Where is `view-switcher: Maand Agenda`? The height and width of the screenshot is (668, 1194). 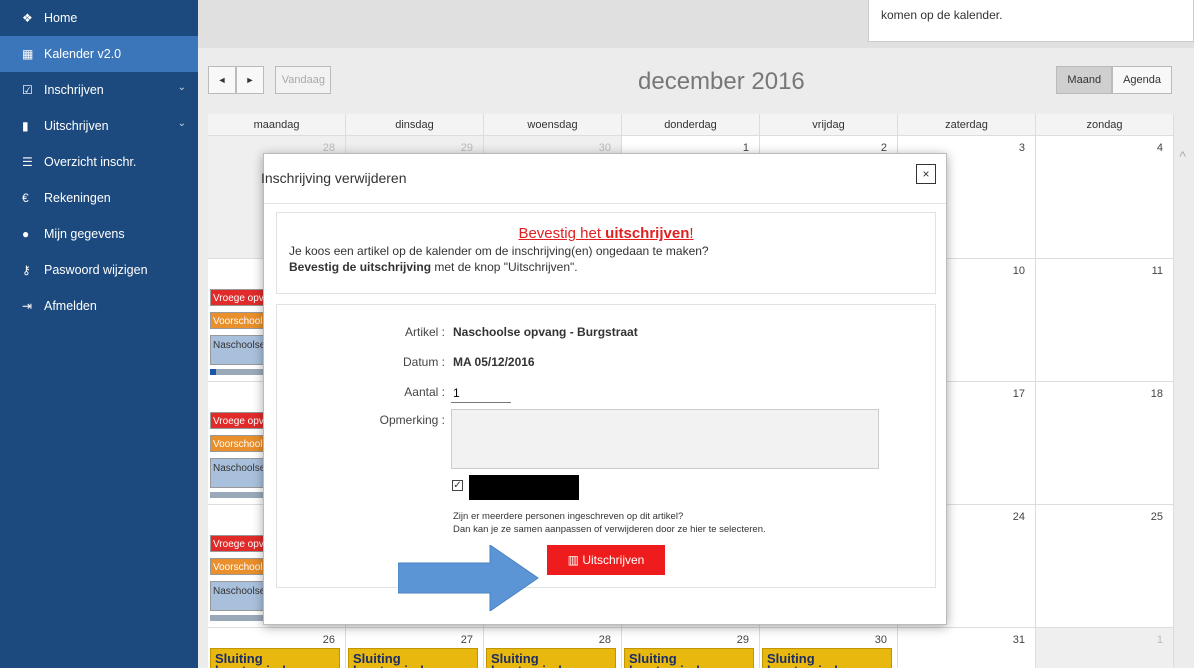
view-switcher: Maand Agenda is located at coordinates (1114, 80).